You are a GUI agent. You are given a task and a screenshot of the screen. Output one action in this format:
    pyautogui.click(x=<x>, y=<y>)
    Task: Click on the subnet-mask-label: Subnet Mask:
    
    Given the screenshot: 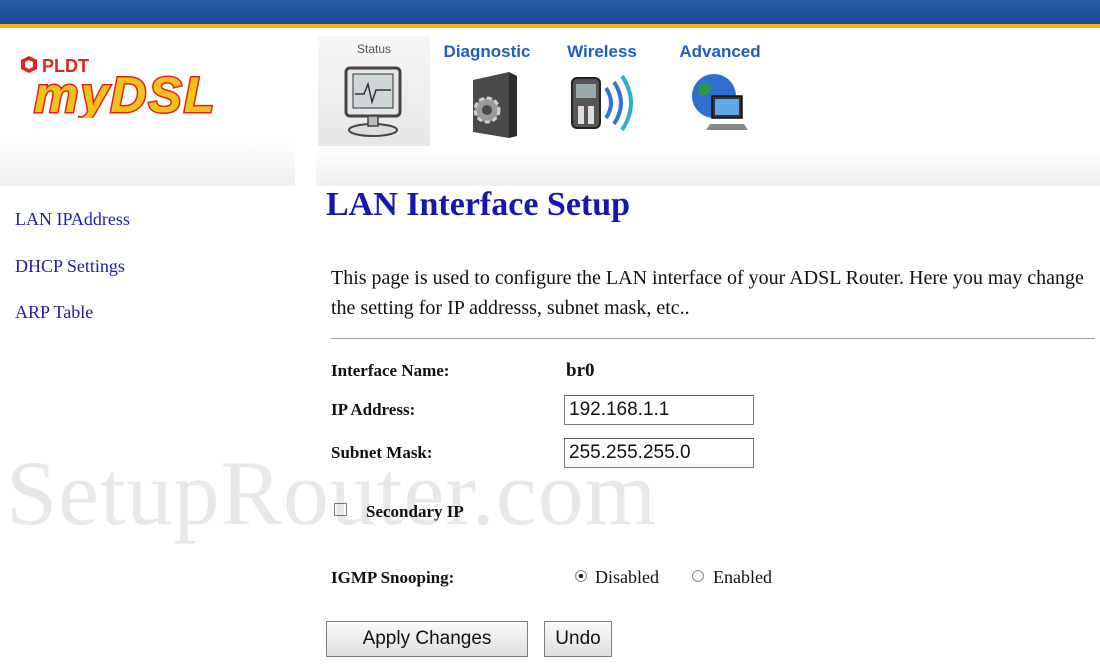 What is the action you would take?
    pyautogui.click(x=382, y=452)
    